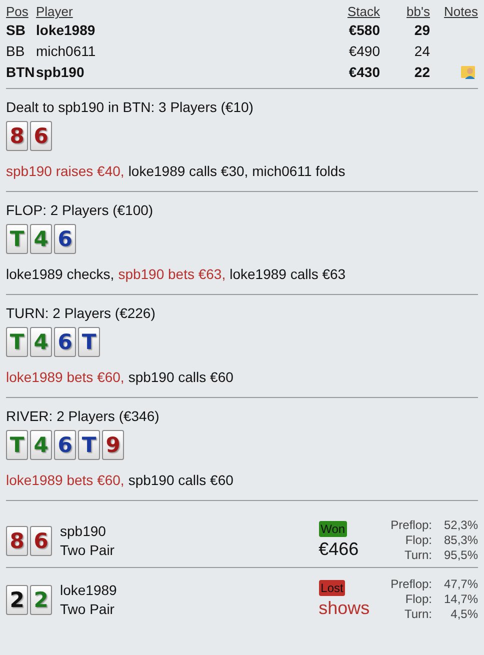  What do you see at coordinates (344, 608) in the screenshot?
I see `result-amount: shows` at bounding box center [344, 608].